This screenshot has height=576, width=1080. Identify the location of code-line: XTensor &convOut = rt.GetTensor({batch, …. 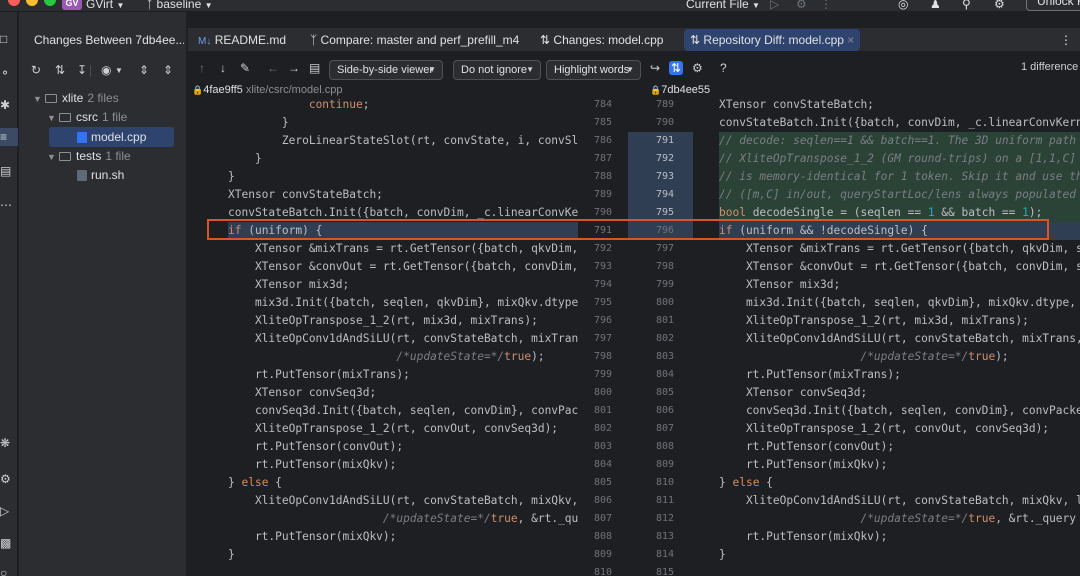
(403, 266).